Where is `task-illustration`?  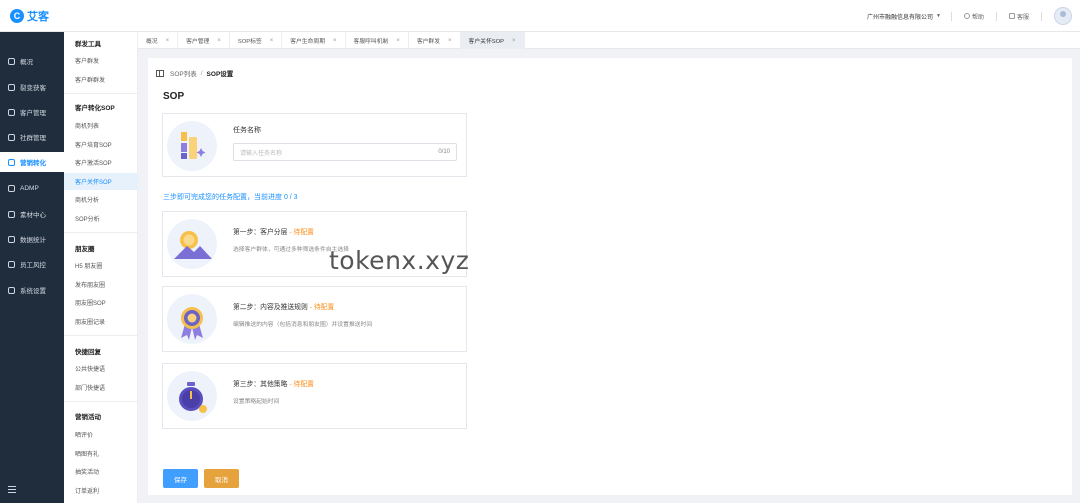
task-illustration is located at coordinates (192, 146).